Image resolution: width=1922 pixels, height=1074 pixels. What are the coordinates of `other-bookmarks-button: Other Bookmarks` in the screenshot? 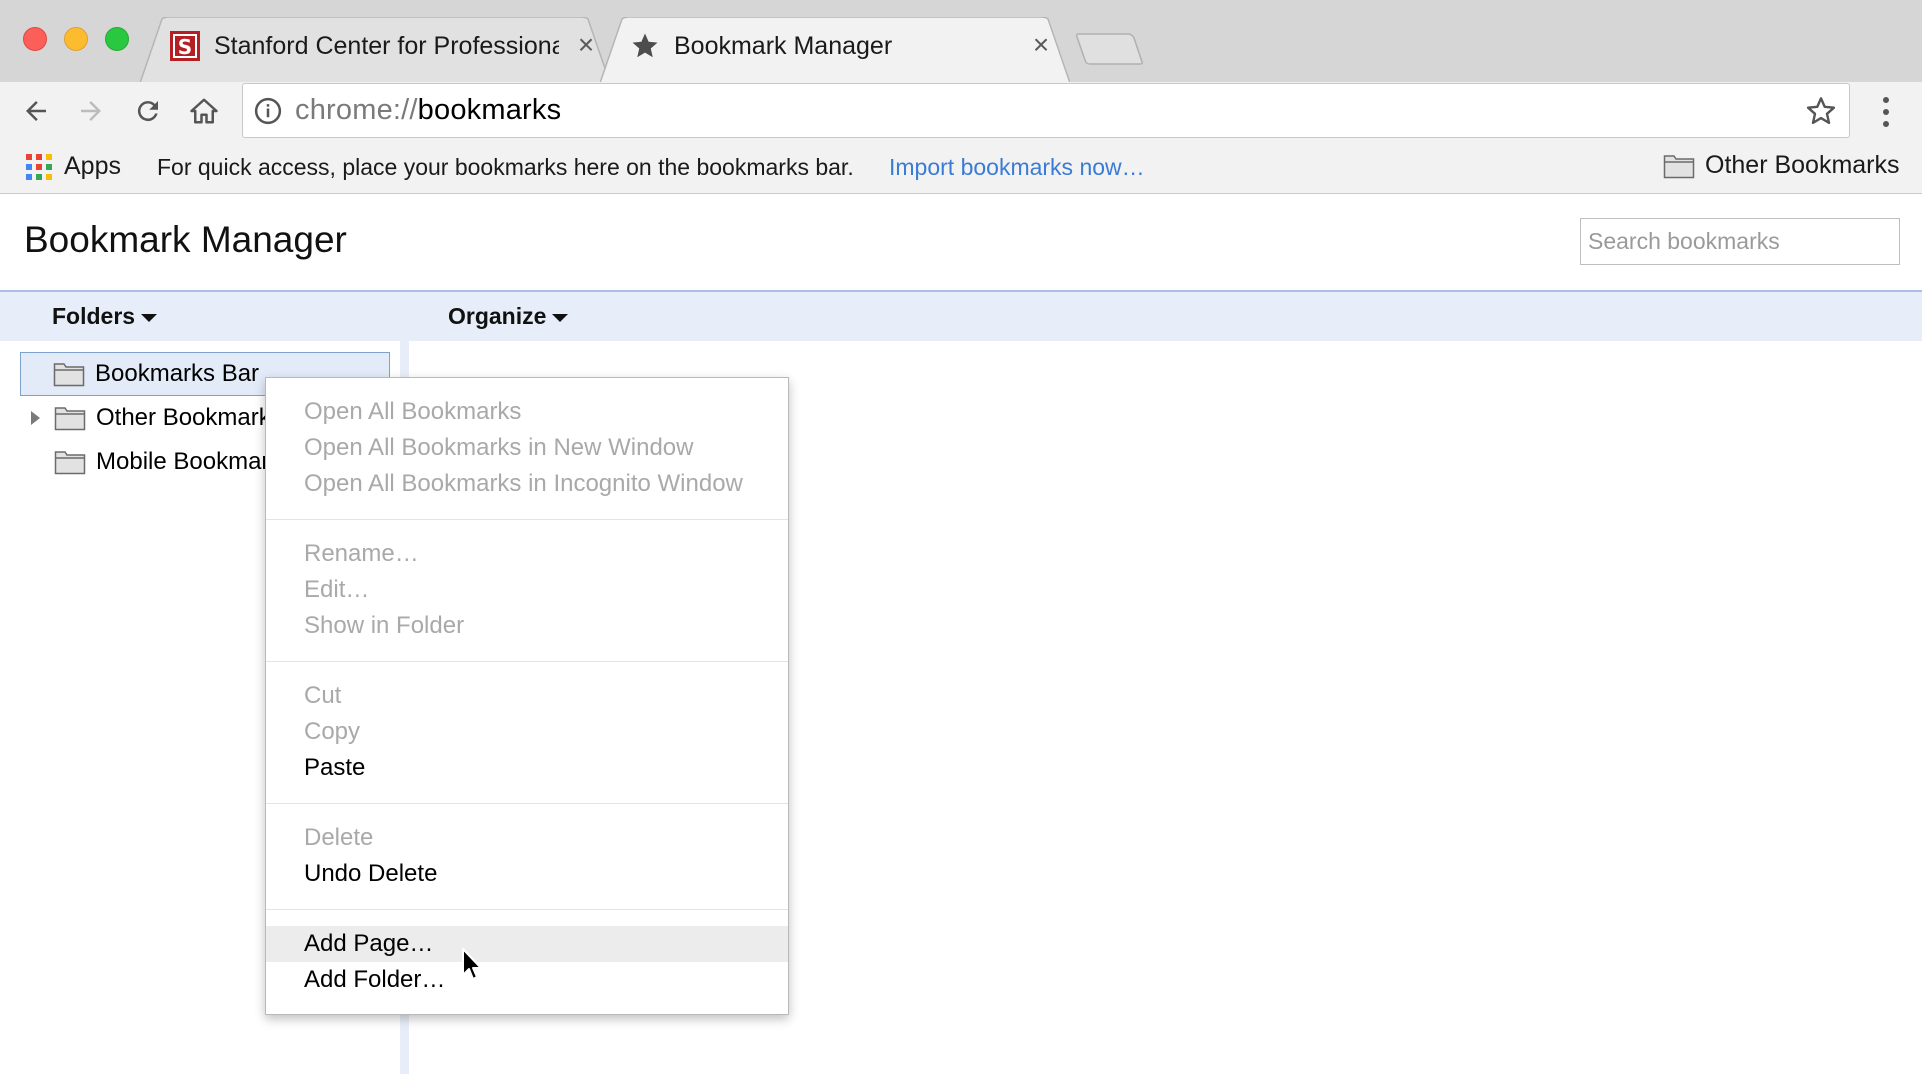 It's located at (1781, 165).